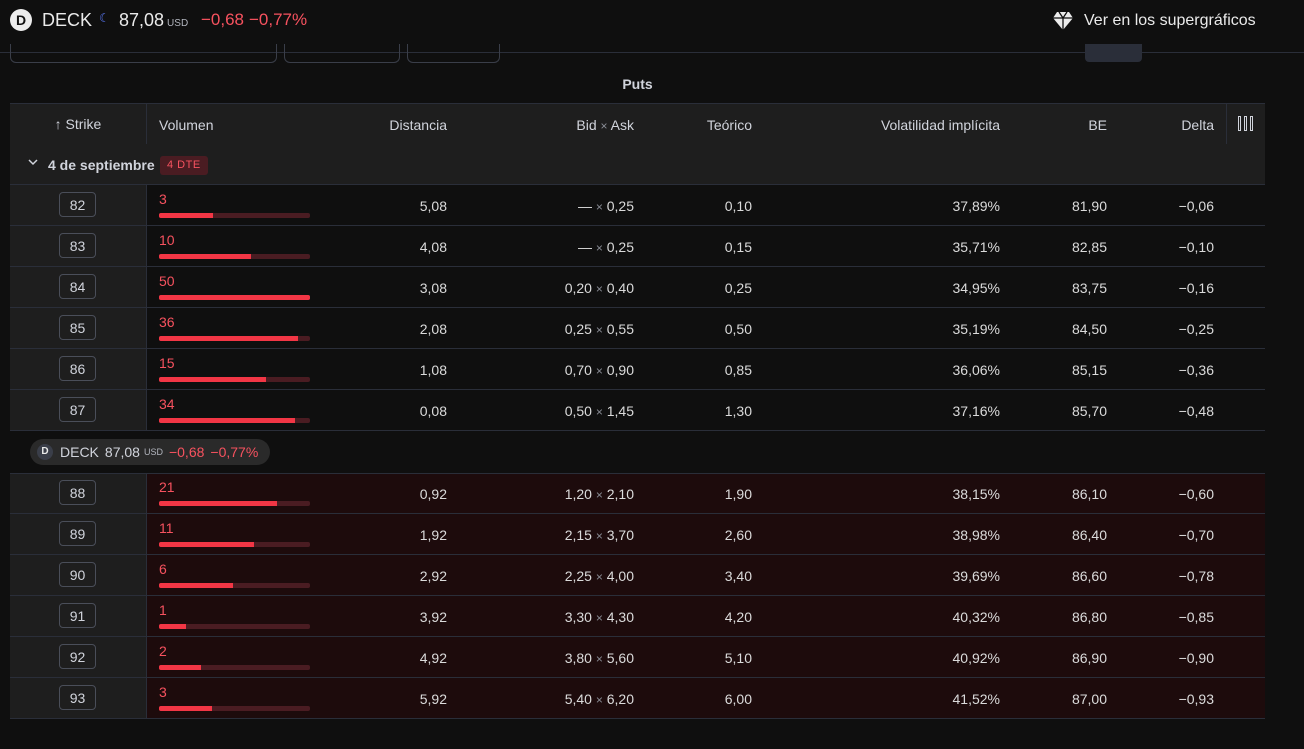 Image resolution: width=1304 pixels, height=749 pixels. What do you see at coordinates (77, 286) in the screenshot?
I see `strike-value: 84` at bounding box center [77, 286].